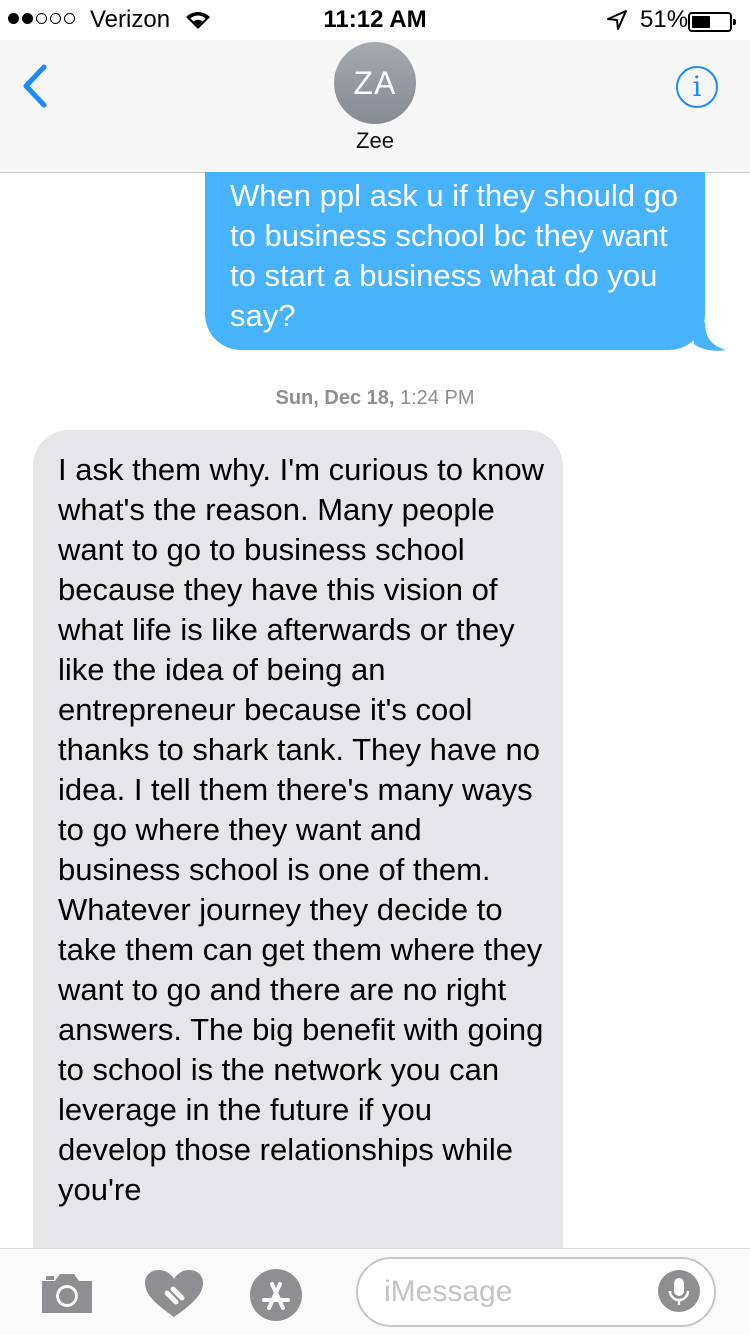 This screenshot has width=750, height=1335. I want to click on chevron-left-icon, so click(35, 88).